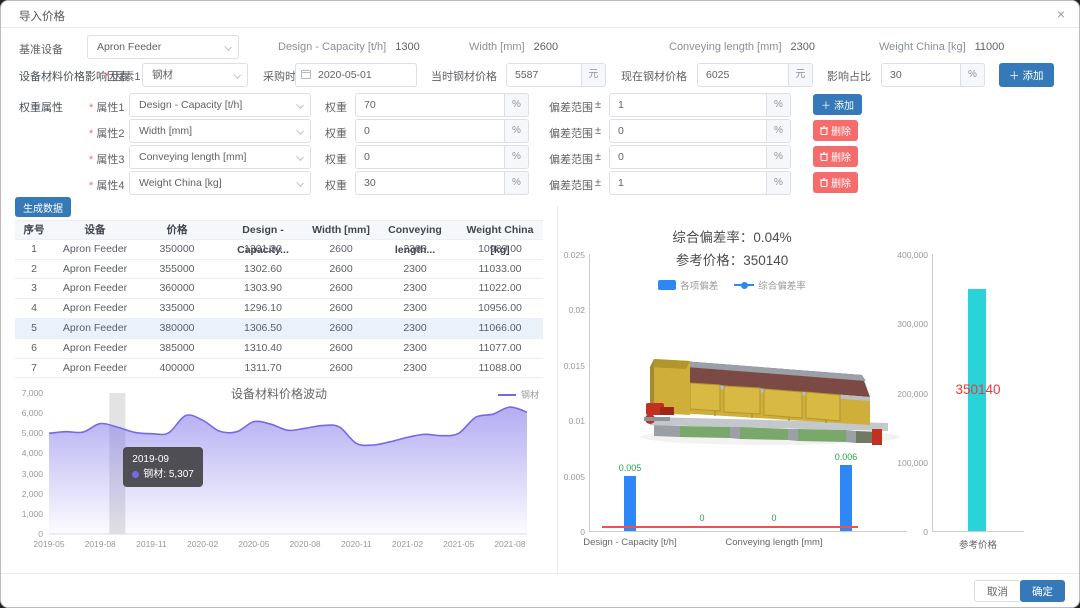 This screenshot has height=608, width=1080. I want to click on plus-minus-sign: ±, so click(598, 131).